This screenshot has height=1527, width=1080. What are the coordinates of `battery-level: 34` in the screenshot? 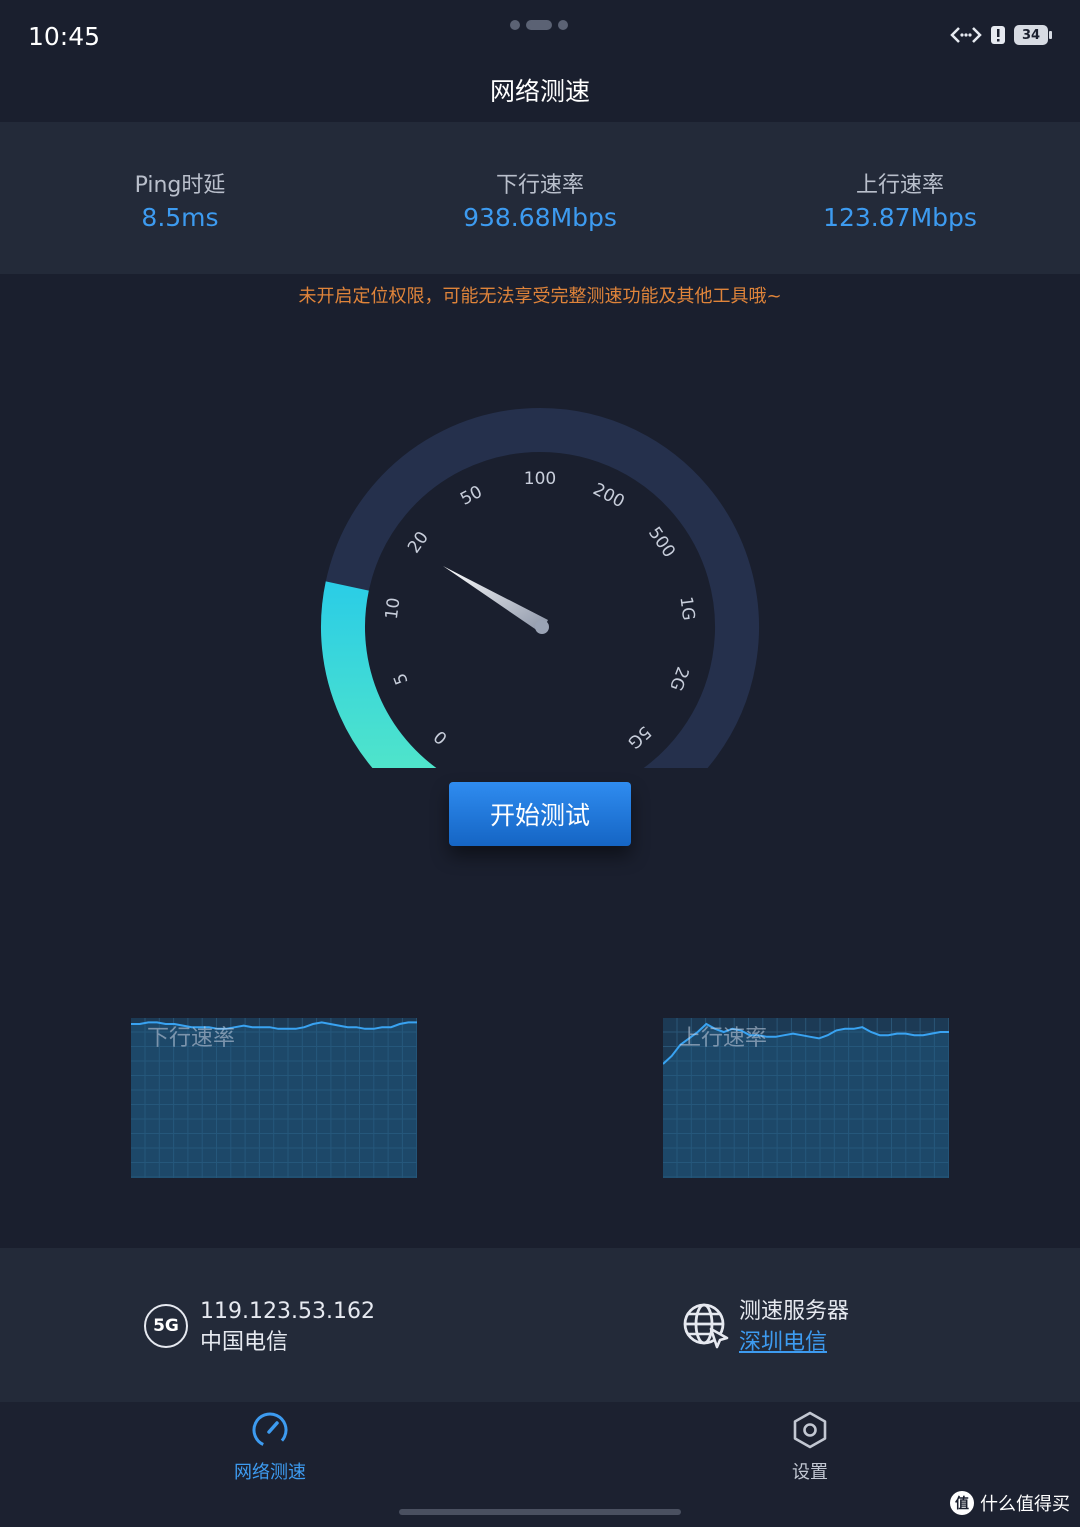 It's located at (1031, 35).